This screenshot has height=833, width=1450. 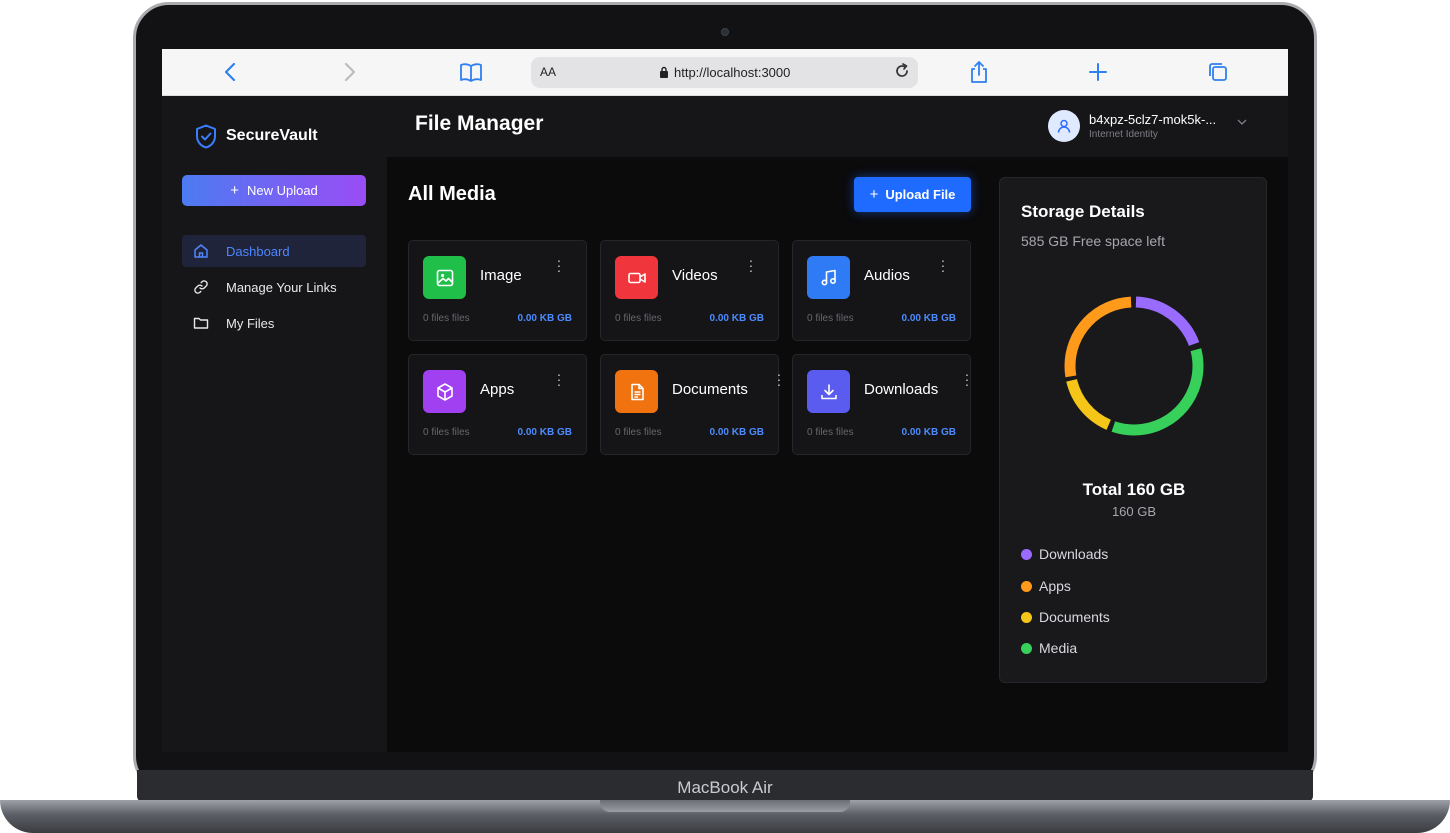 What do you see at coordinates (231, 72) in the screenshot?
I see `back-icon` at bounding box center [231, 72].